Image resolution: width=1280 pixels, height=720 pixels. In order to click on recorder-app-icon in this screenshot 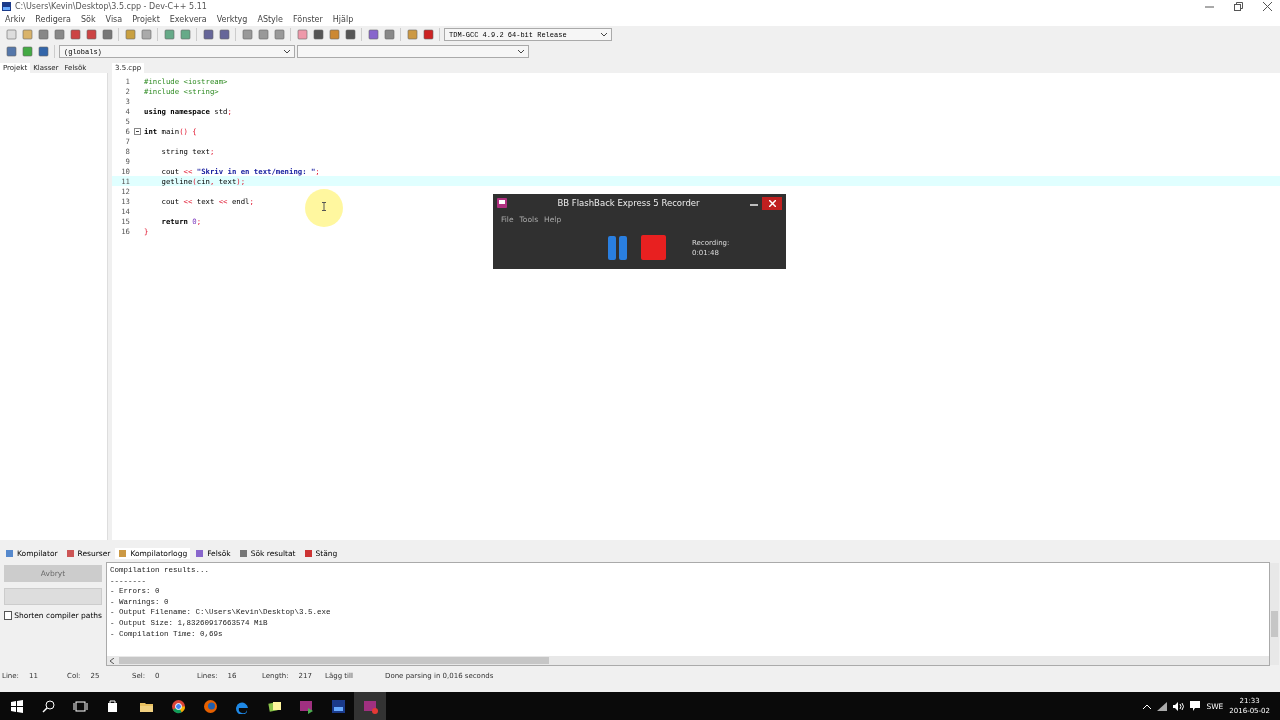, I will do `click(502, 203)`.